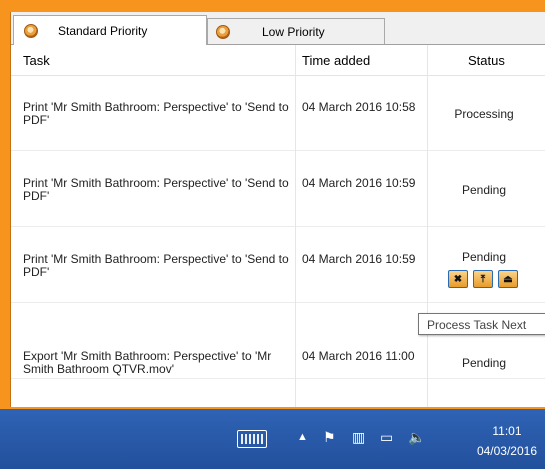 Image resolution: width=545 pixels, height=469 pixels. What do you see at coordinates (103, 30) in the screenshot?
I see `tab-label: Standard Priority` at bounding box center [103, 30].